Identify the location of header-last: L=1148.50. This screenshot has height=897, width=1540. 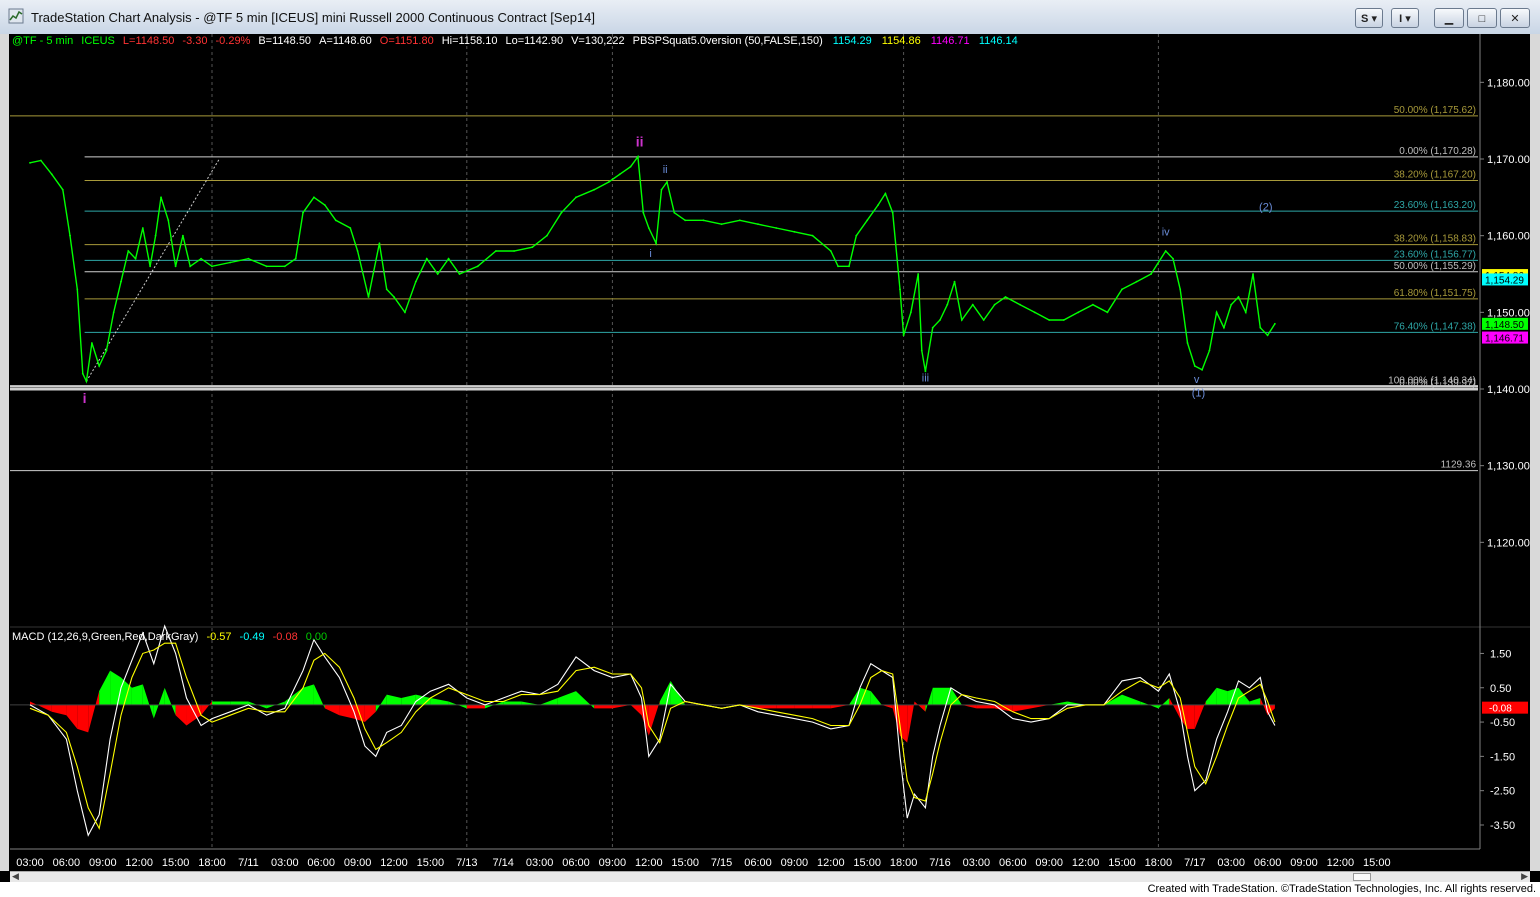
(149, 41).